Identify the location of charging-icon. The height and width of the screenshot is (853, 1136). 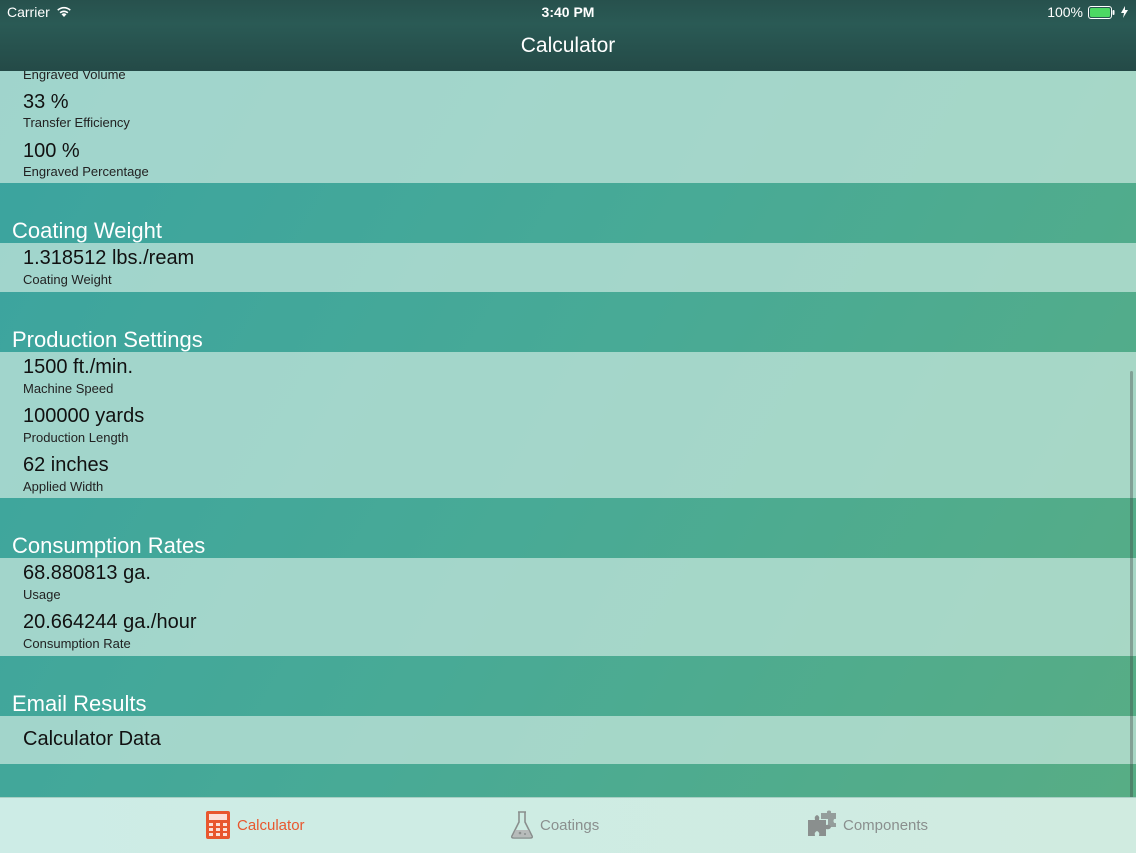
(1124, 12).